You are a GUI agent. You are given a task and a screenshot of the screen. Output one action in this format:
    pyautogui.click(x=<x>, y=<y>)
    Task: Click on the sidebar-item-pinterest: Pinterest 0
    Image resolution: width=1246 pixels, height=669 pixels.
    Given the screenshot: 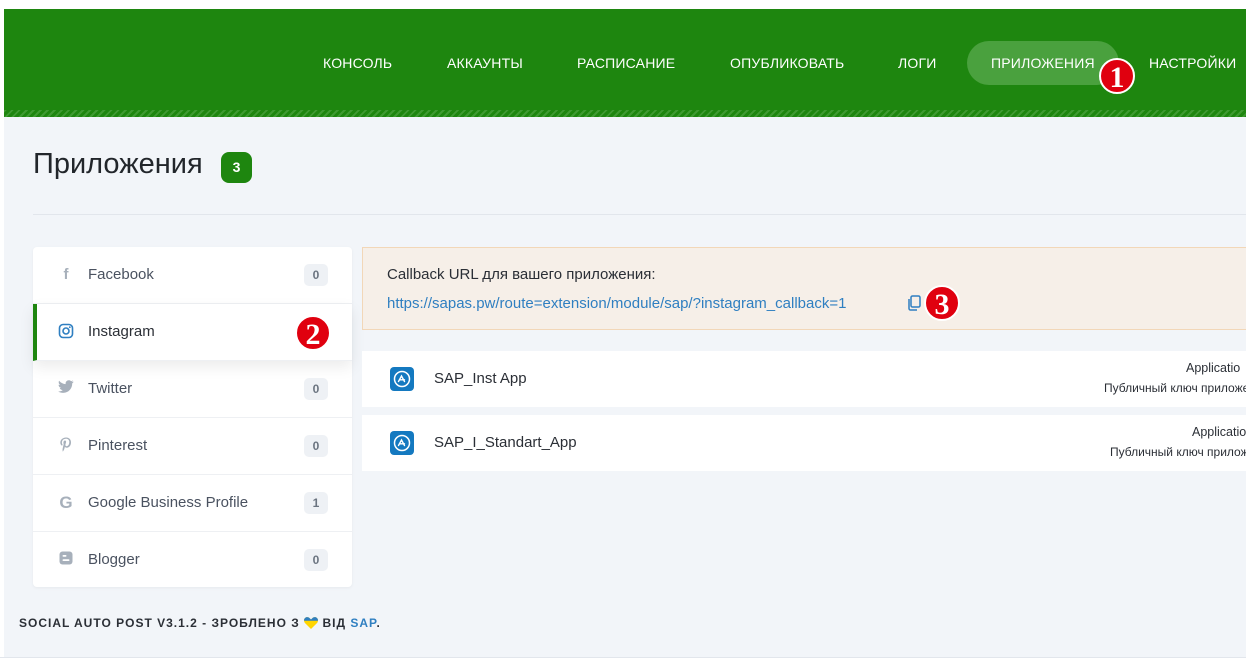 What is the action you would take?
    pyautogui.click(x=192, y=446)
    